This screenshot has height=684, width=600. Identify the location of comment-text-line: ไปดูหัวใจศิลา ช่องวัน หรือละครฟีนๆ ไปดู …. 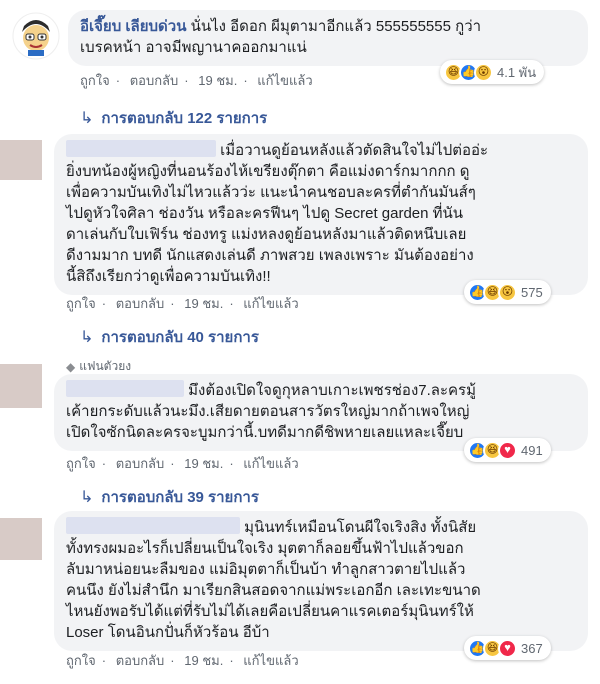
(265, 213).